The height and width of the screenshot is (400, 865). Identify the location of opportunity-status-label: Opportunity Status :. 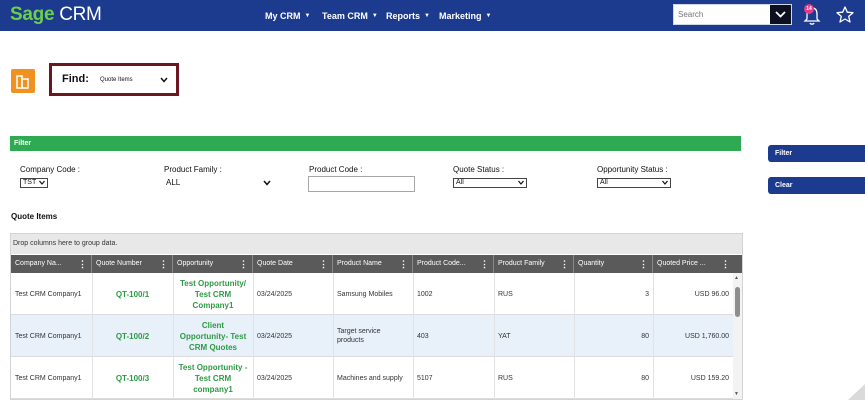
(632, 169).